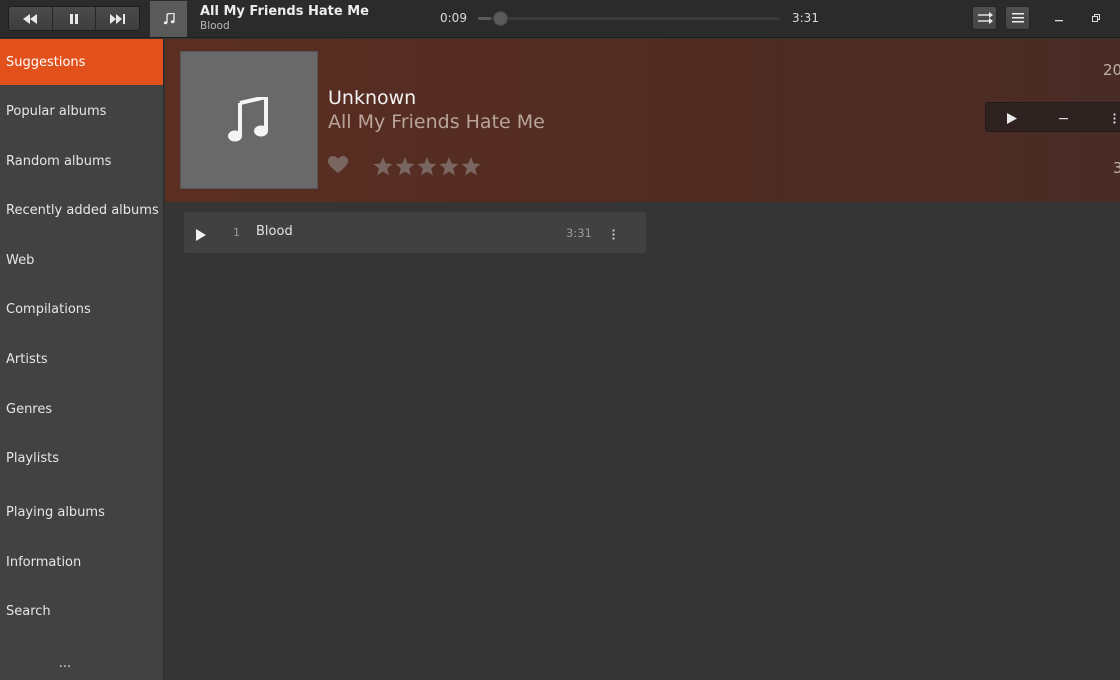 This screenshot has height=680, width=1120. I want to click on shuffle-icon, so click(985, 18).